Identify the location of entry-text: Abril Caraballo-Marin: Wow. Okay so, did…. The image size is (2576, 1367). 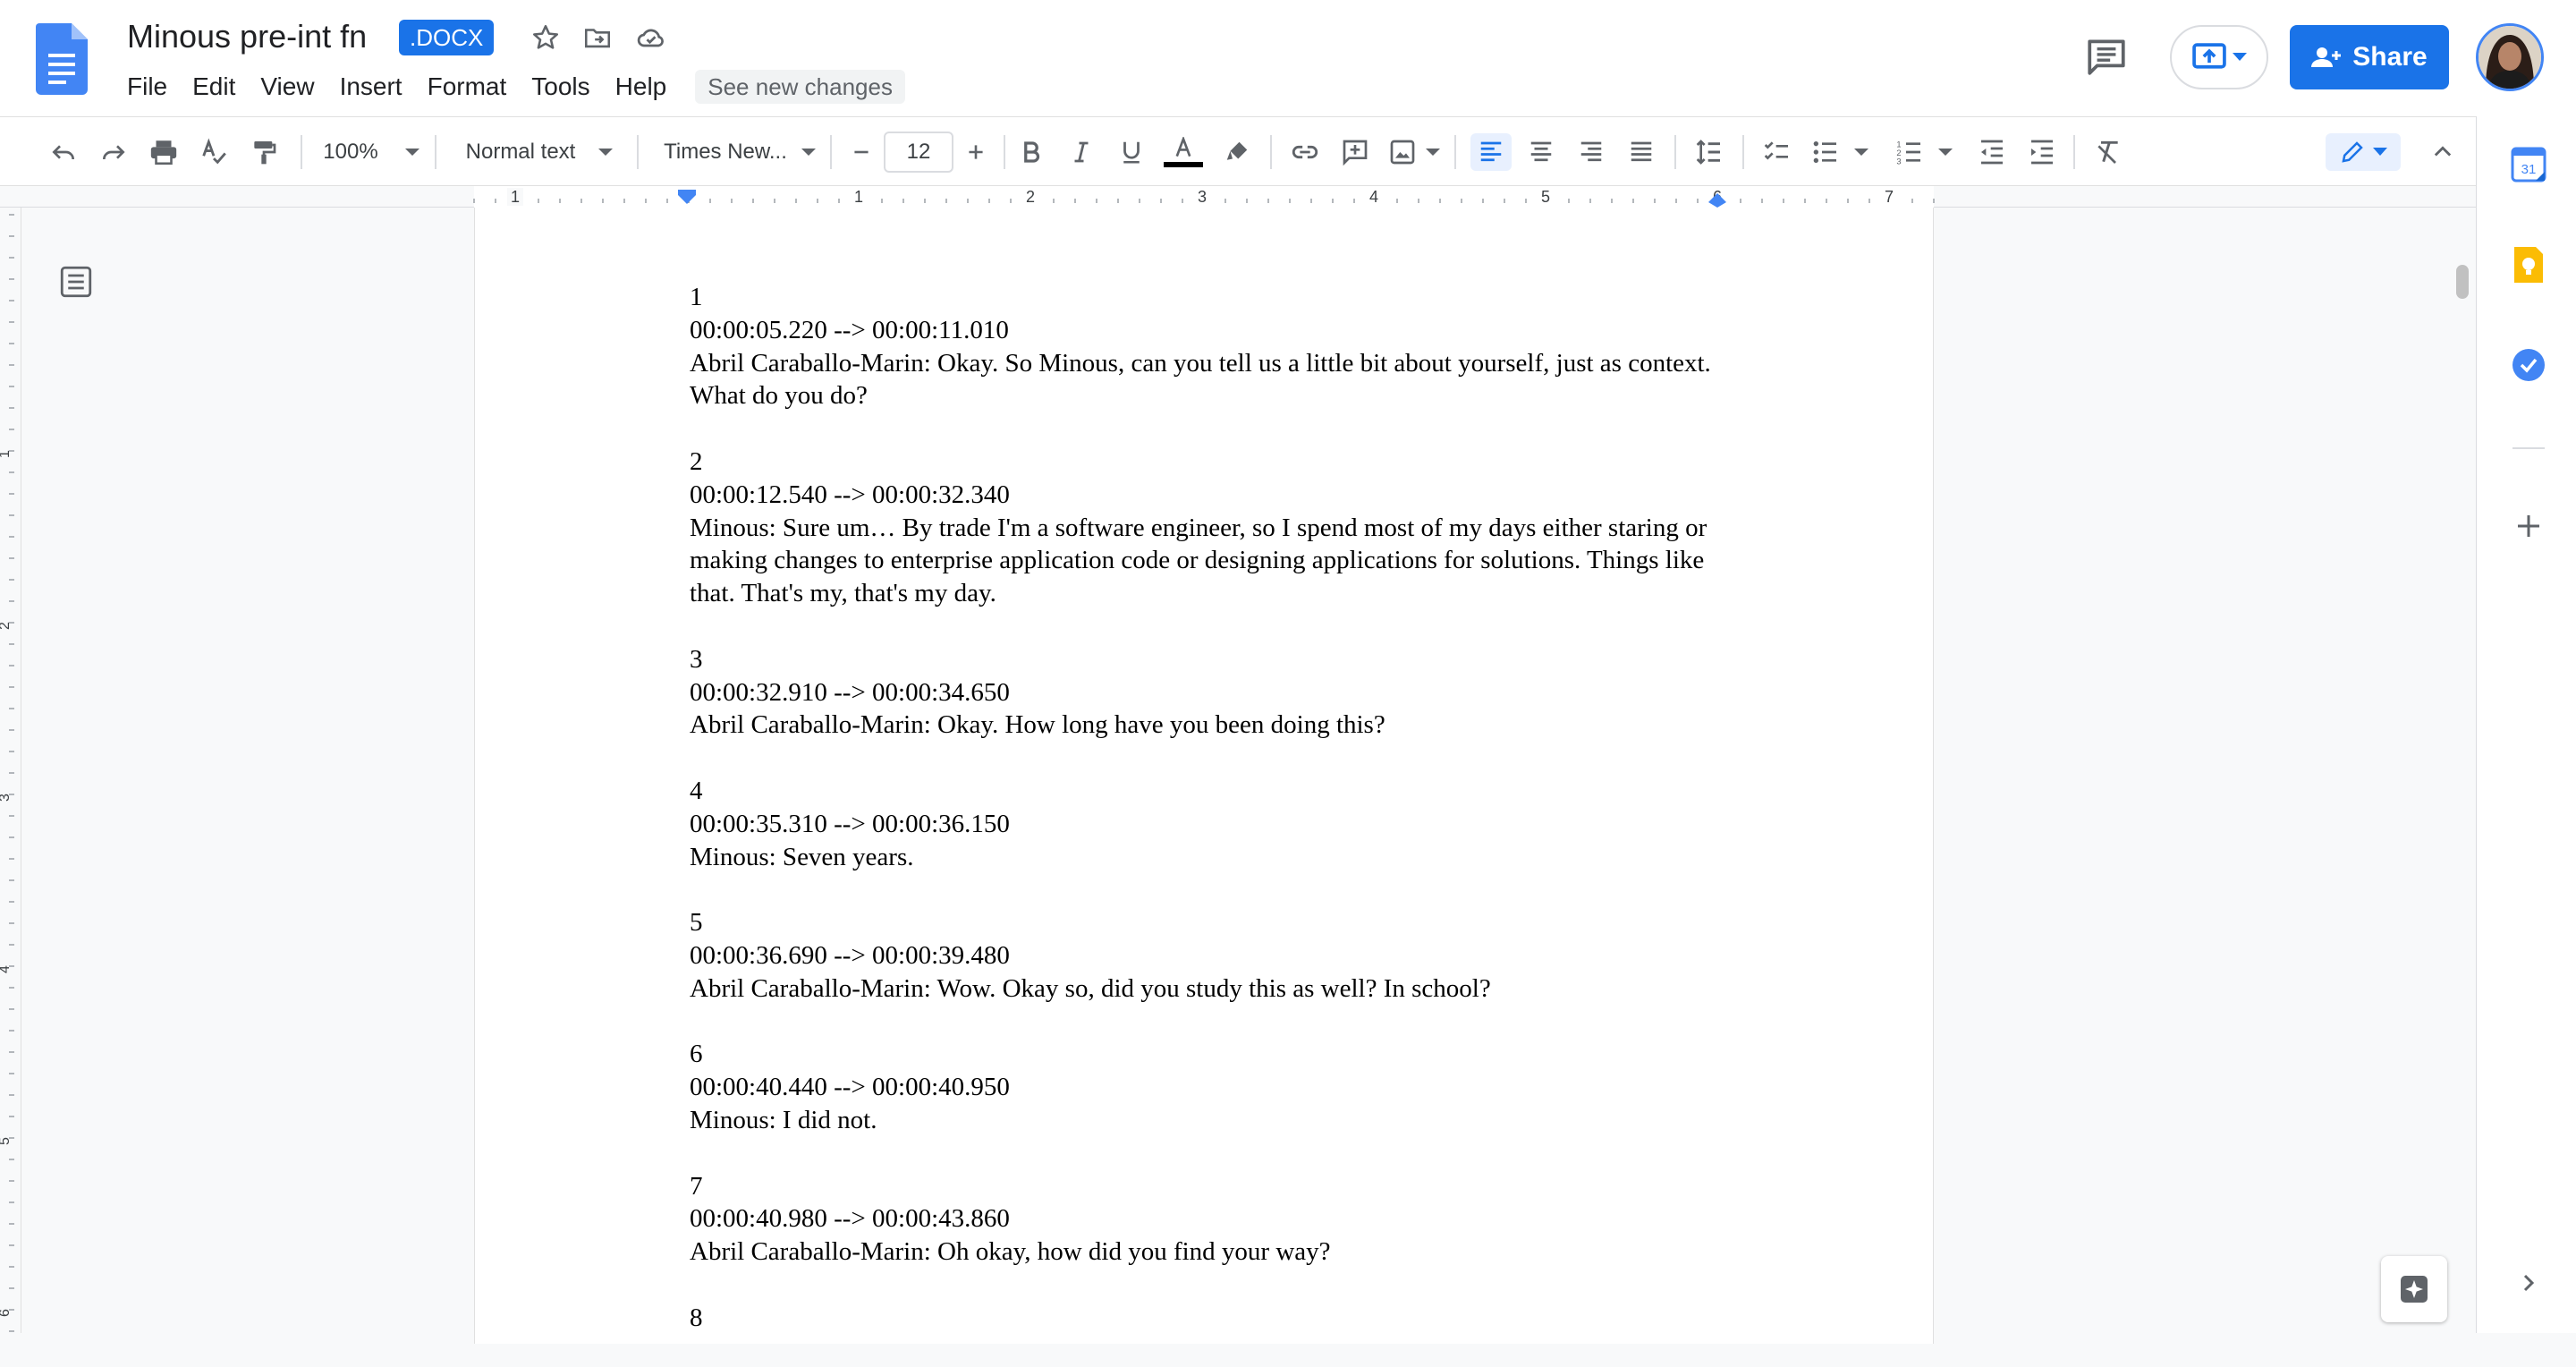
(1090, 988).